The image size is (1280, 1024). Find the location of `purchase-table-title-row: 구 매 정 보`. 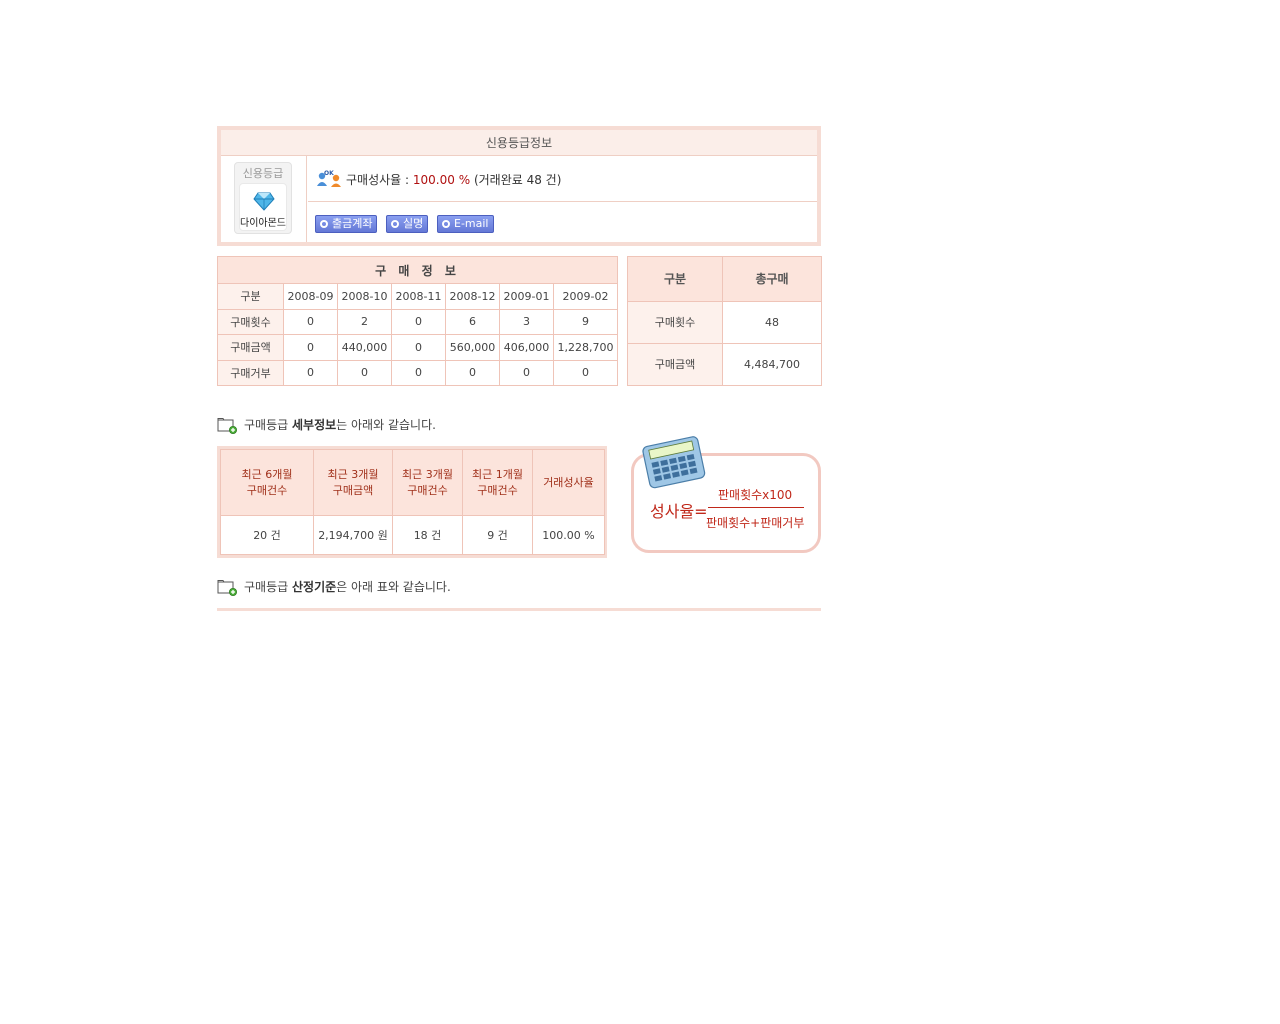

purchase-table-title-row: 구 매 정 보 is located at coordinates (417, 270).